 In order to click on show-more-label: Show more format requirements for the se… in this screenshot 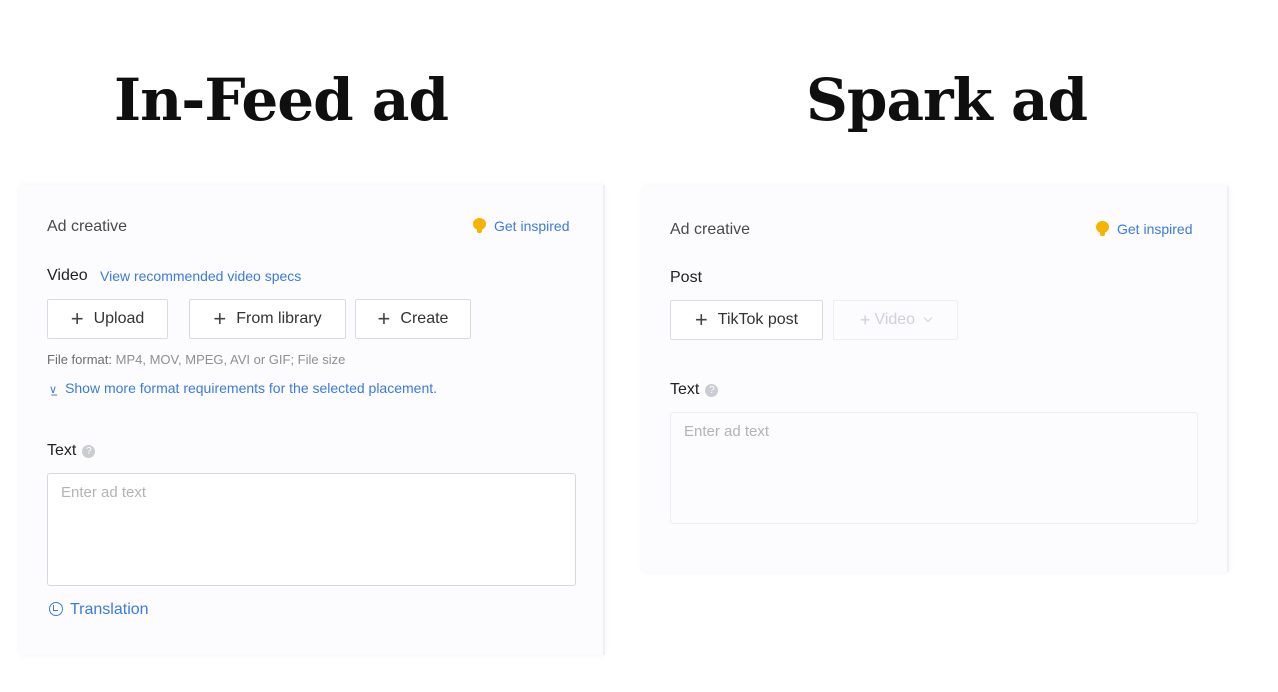, I will do `click(251, 388)`.